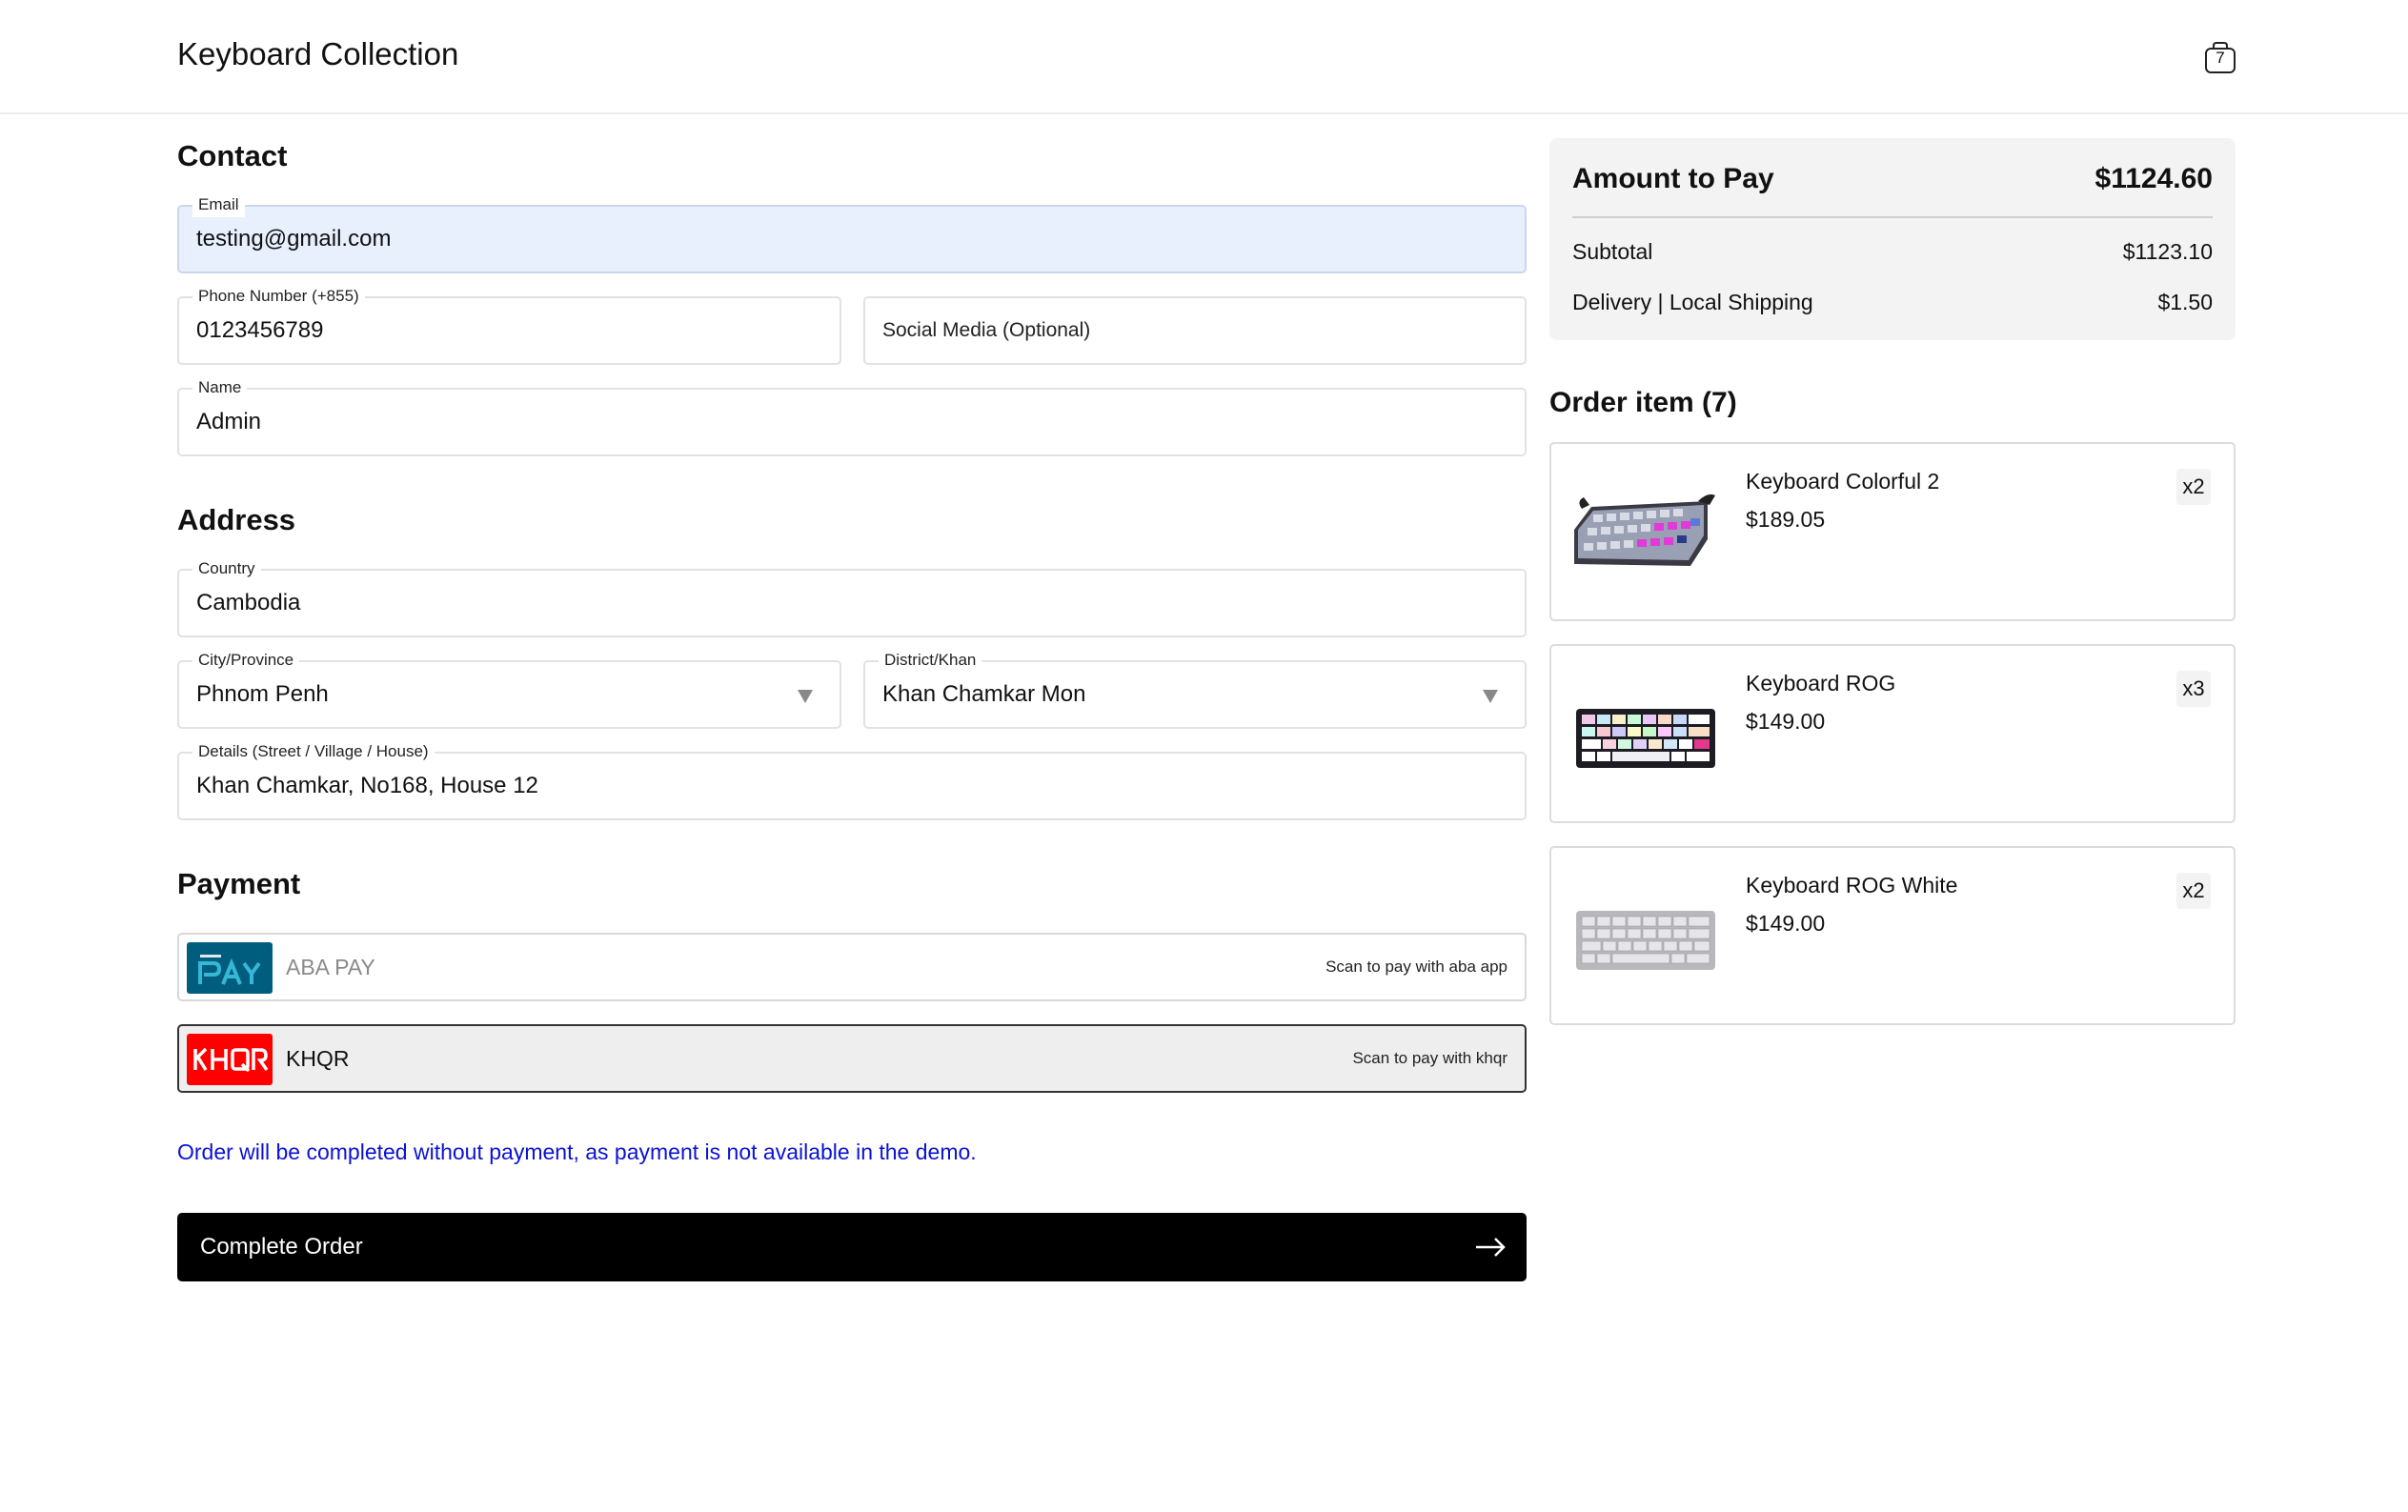 This screenshot has width=2408, height=1512. Describe the element at coordinates (1643, 402) in the screenshot. I see `order-items-title: Order item (7)` at that location.